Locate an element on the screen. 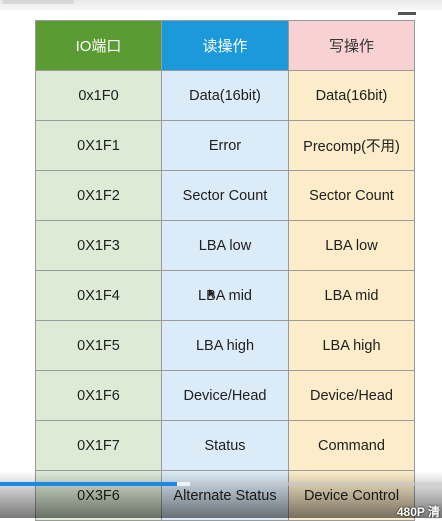  table-row: 0X1F2 Sector Count Sector Count is located at coordinates (225, 195).